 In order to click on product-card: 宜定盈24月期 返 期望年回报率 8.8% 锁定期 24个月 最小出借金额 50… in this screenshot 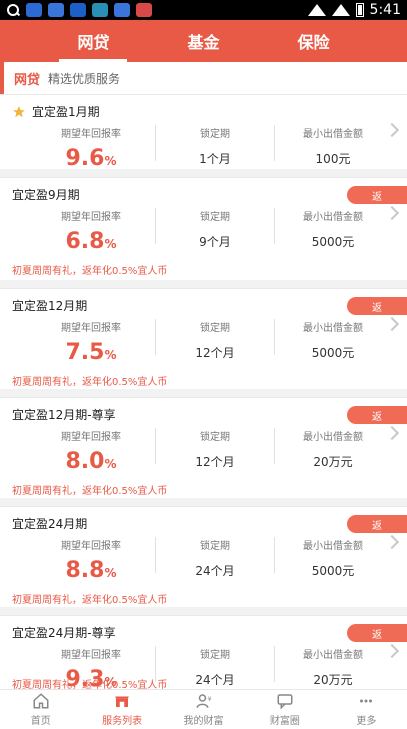, I will do `click(203, 556)`.